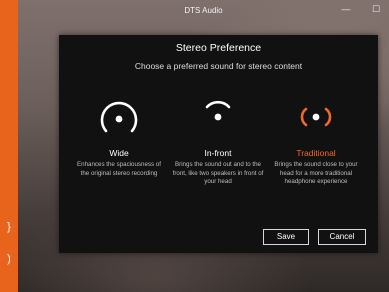  Describe the element at coordinates (9, 146) in the screenshot. I see `sidebar: } )` at that location.